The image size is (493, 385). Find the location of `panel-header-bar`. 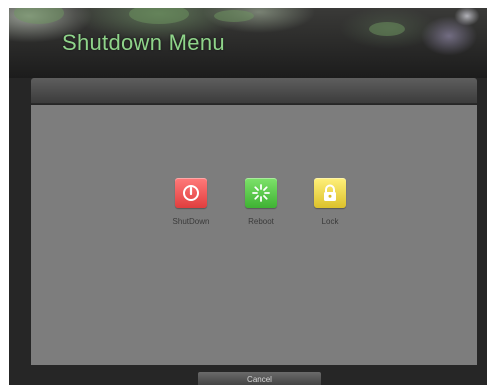

panel-header-bar is located at coordinates (254, 91).